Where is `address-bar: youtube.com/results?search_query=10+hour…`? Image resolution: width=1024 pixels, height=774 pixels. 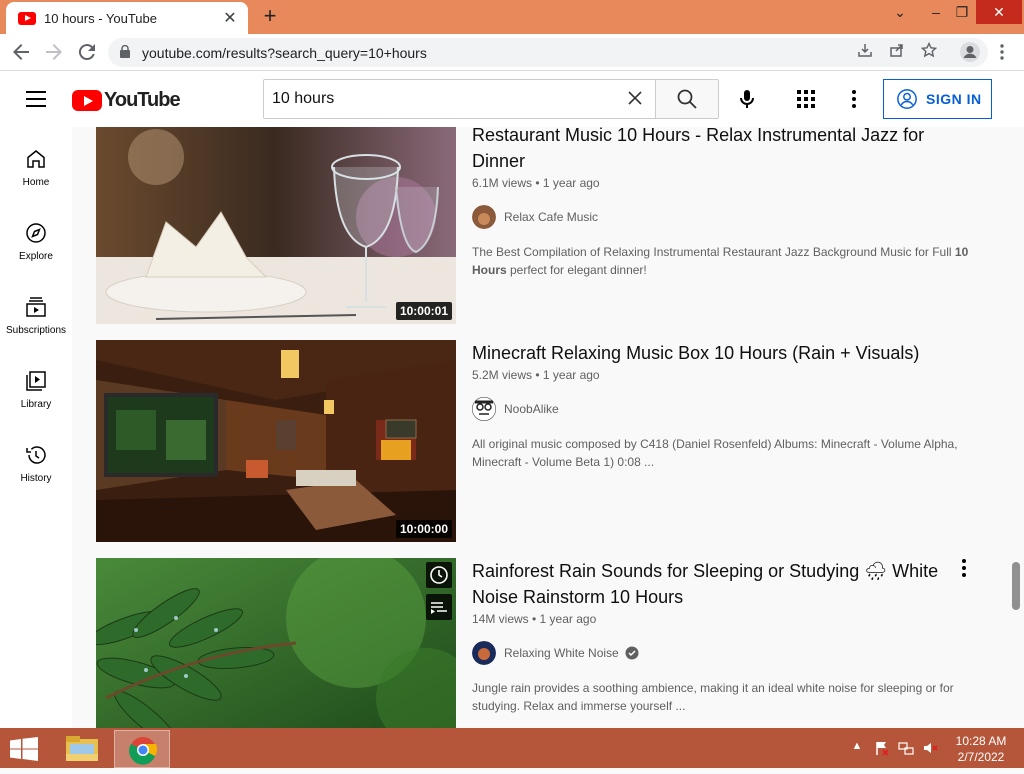
address-bar: youtube.com/results?search_query=10+hour… is located at coordinates (548, 52).